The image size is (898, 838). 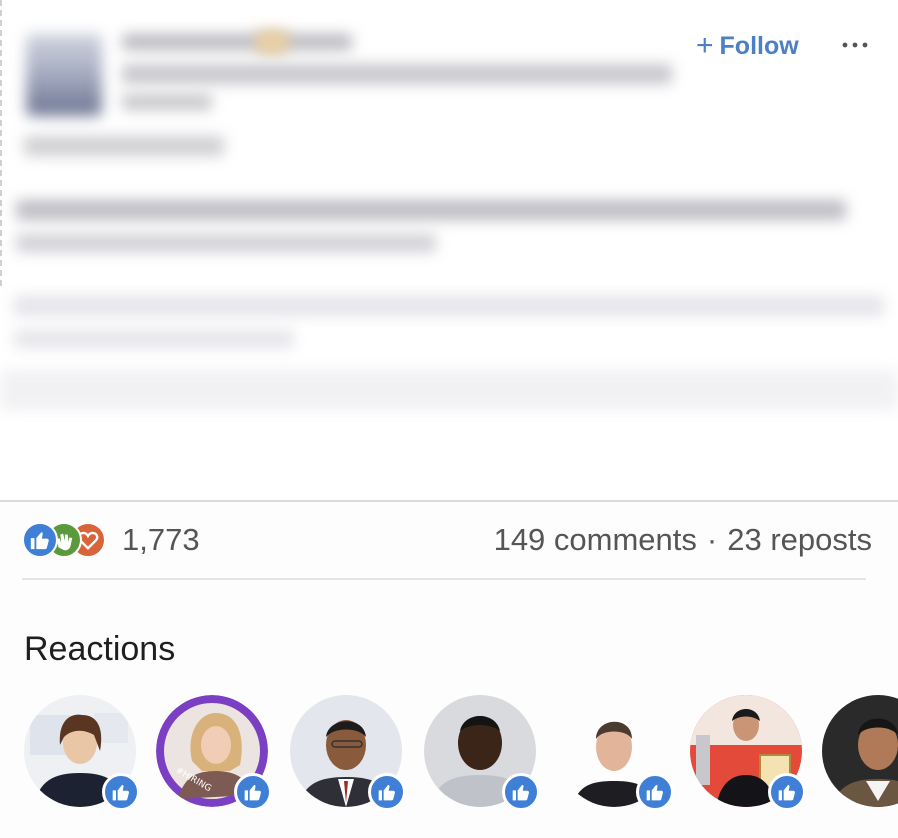 I want to click on ellipsis-icon, so click(x=855, y=45).